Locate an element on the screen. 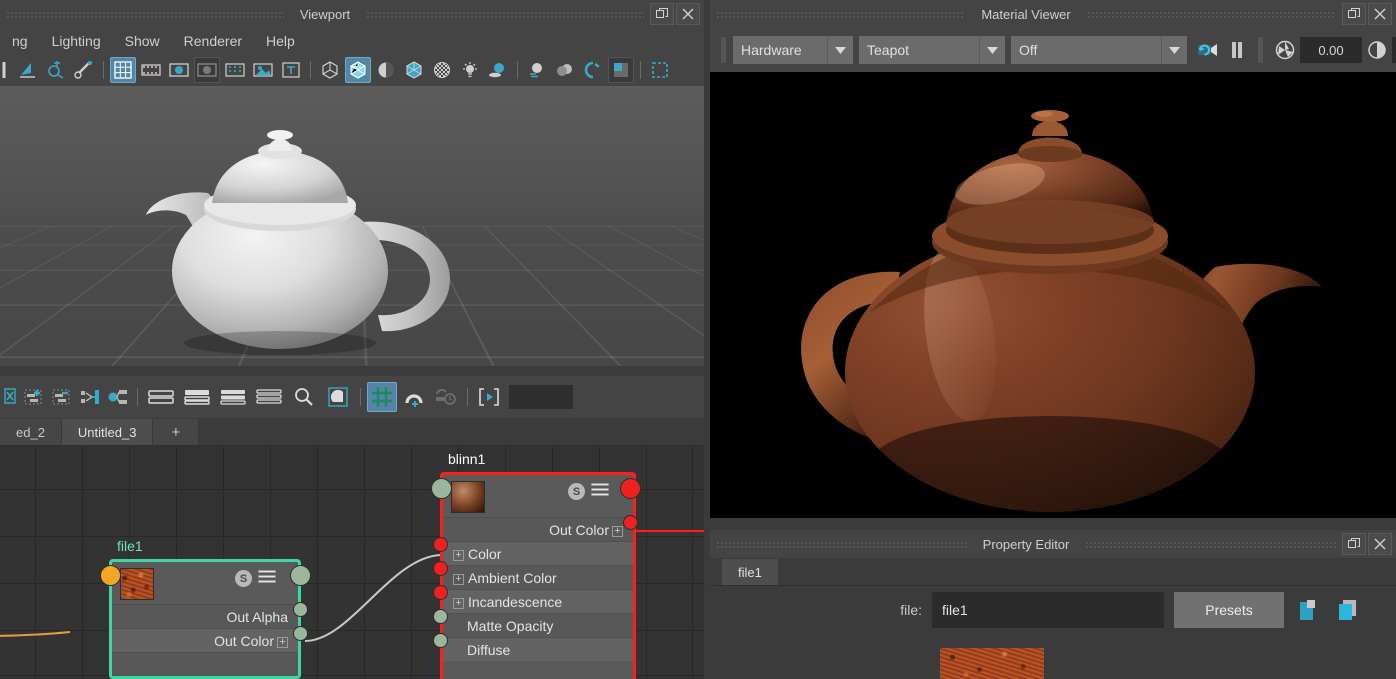  paint-select-icon is located at coordinates (28, 70).